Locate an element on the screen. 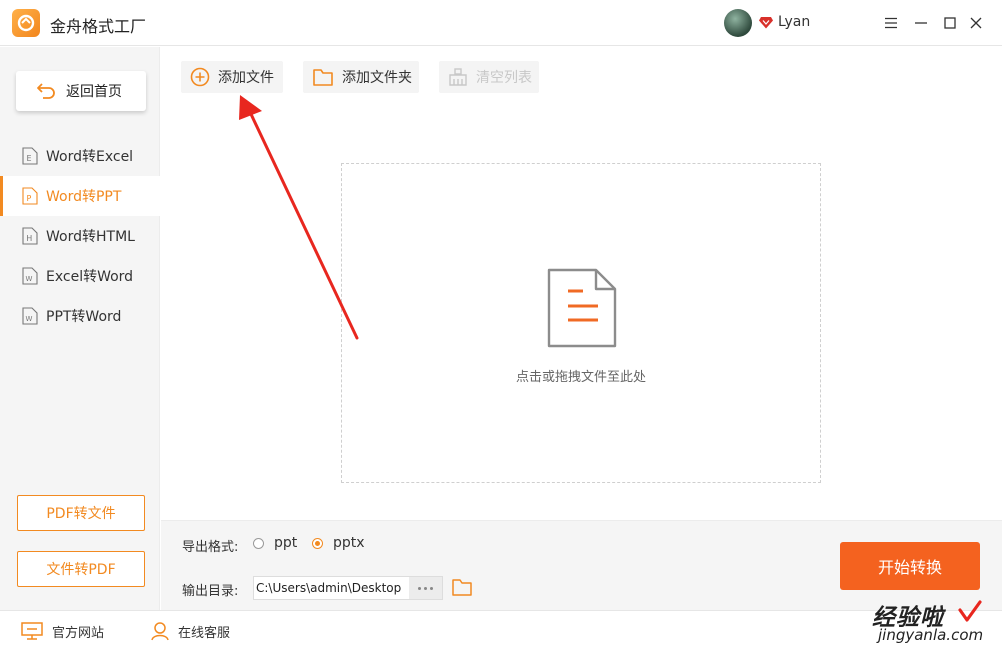 Image resolution: width=1002 pixels, height=652 pixels. svg-text: P is located at coordinates (29, 198).